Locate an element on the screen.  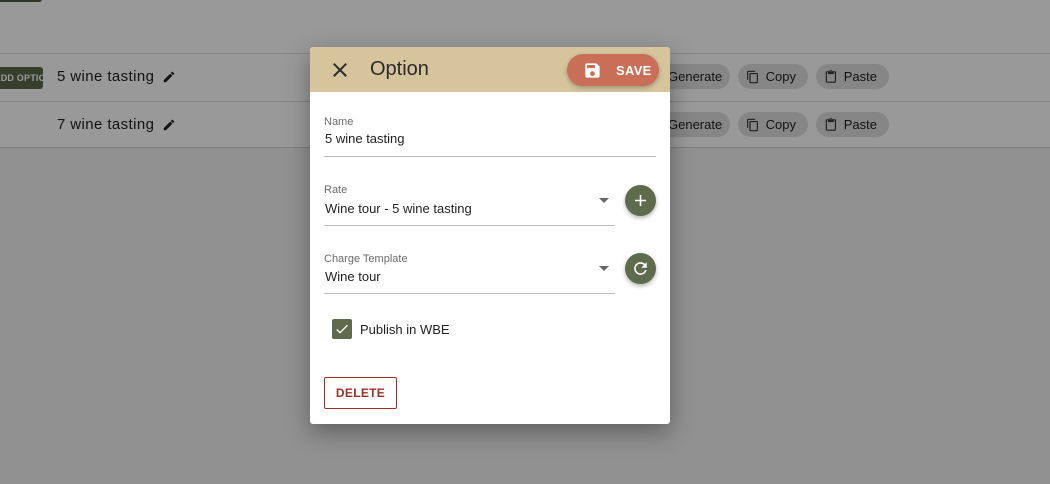
save-button: SAVE is located at coordinates (613, 70).